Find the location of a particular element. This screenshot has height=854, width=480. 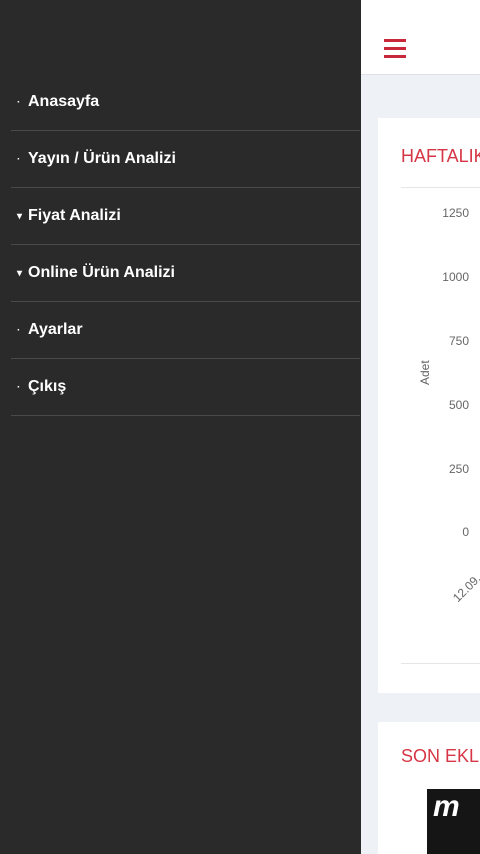

latest-card-title: SON EKLE is located at coordinates (440, 756).